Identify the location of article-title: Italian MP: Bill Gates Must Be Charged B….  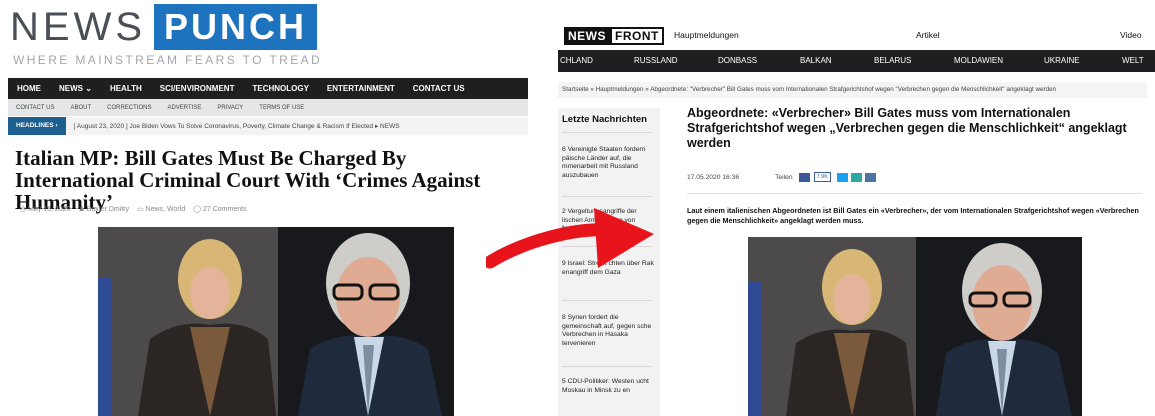
(248, 180).